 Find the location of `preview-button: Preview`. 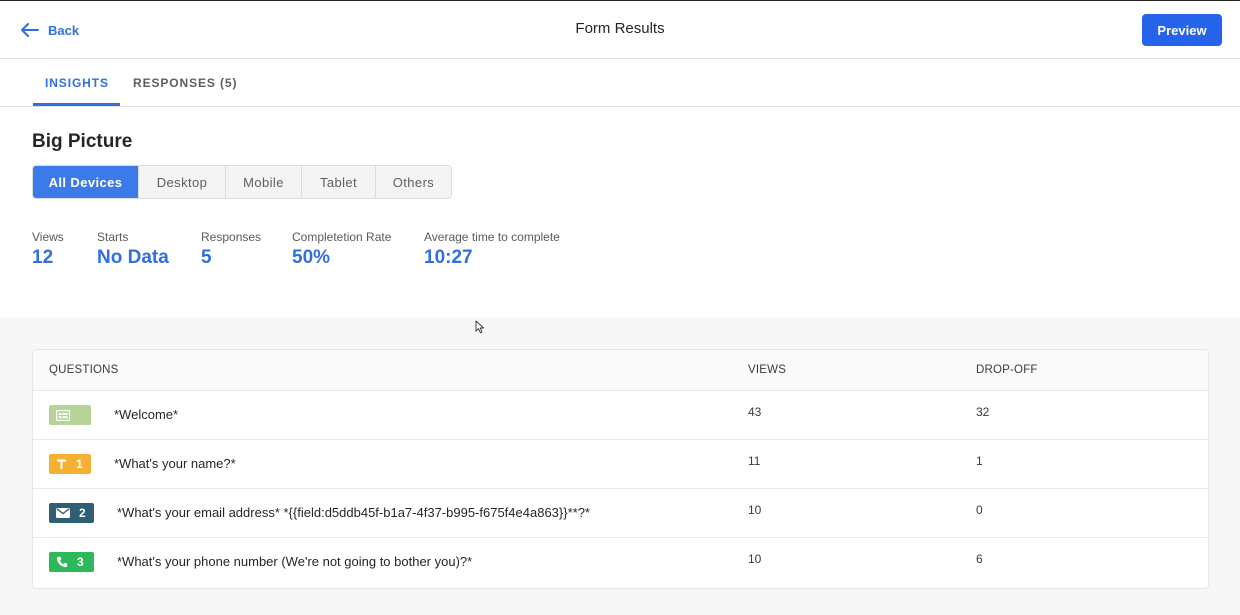

preview-button: Preview is located at coordinates (1182, 30).